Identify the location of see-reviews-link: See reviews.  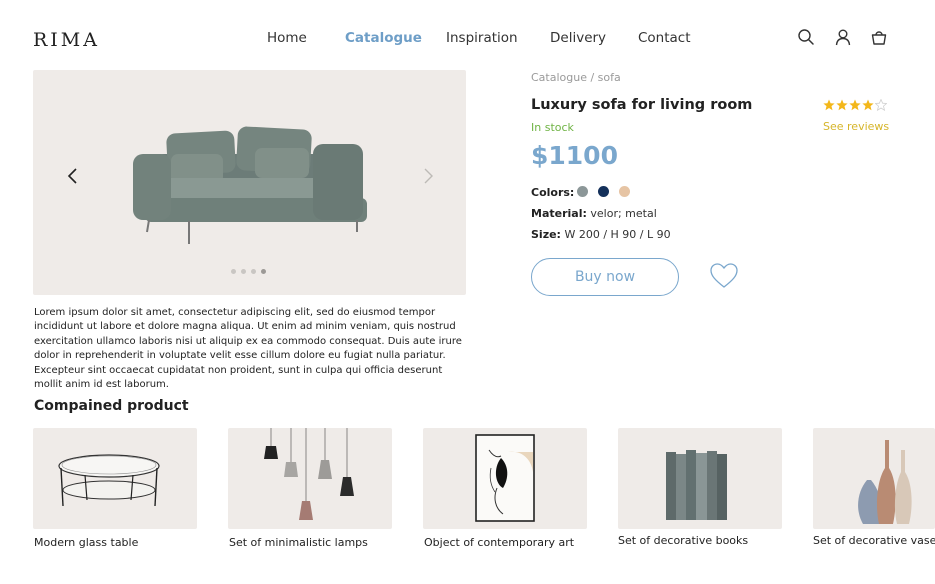
(856, 126).